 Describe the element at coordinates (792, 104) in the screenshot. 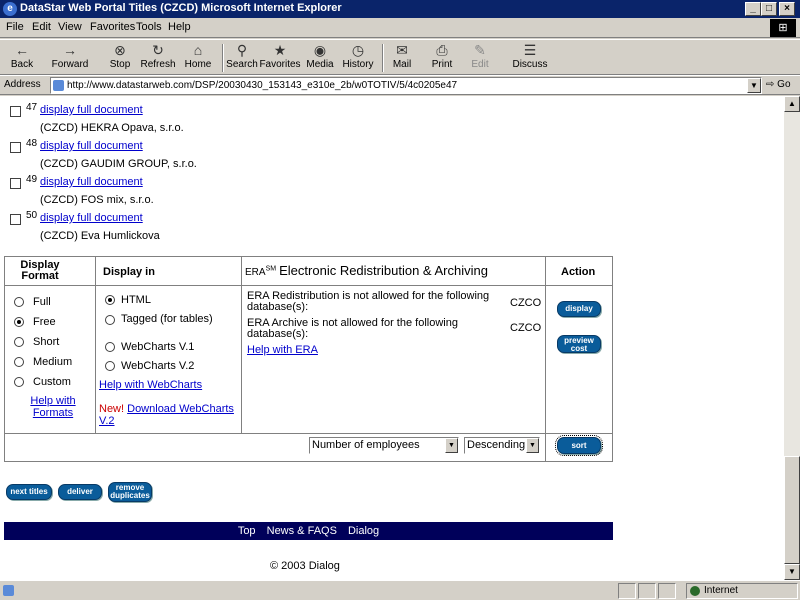

I see `scroll-up-button: ▲` at that location.